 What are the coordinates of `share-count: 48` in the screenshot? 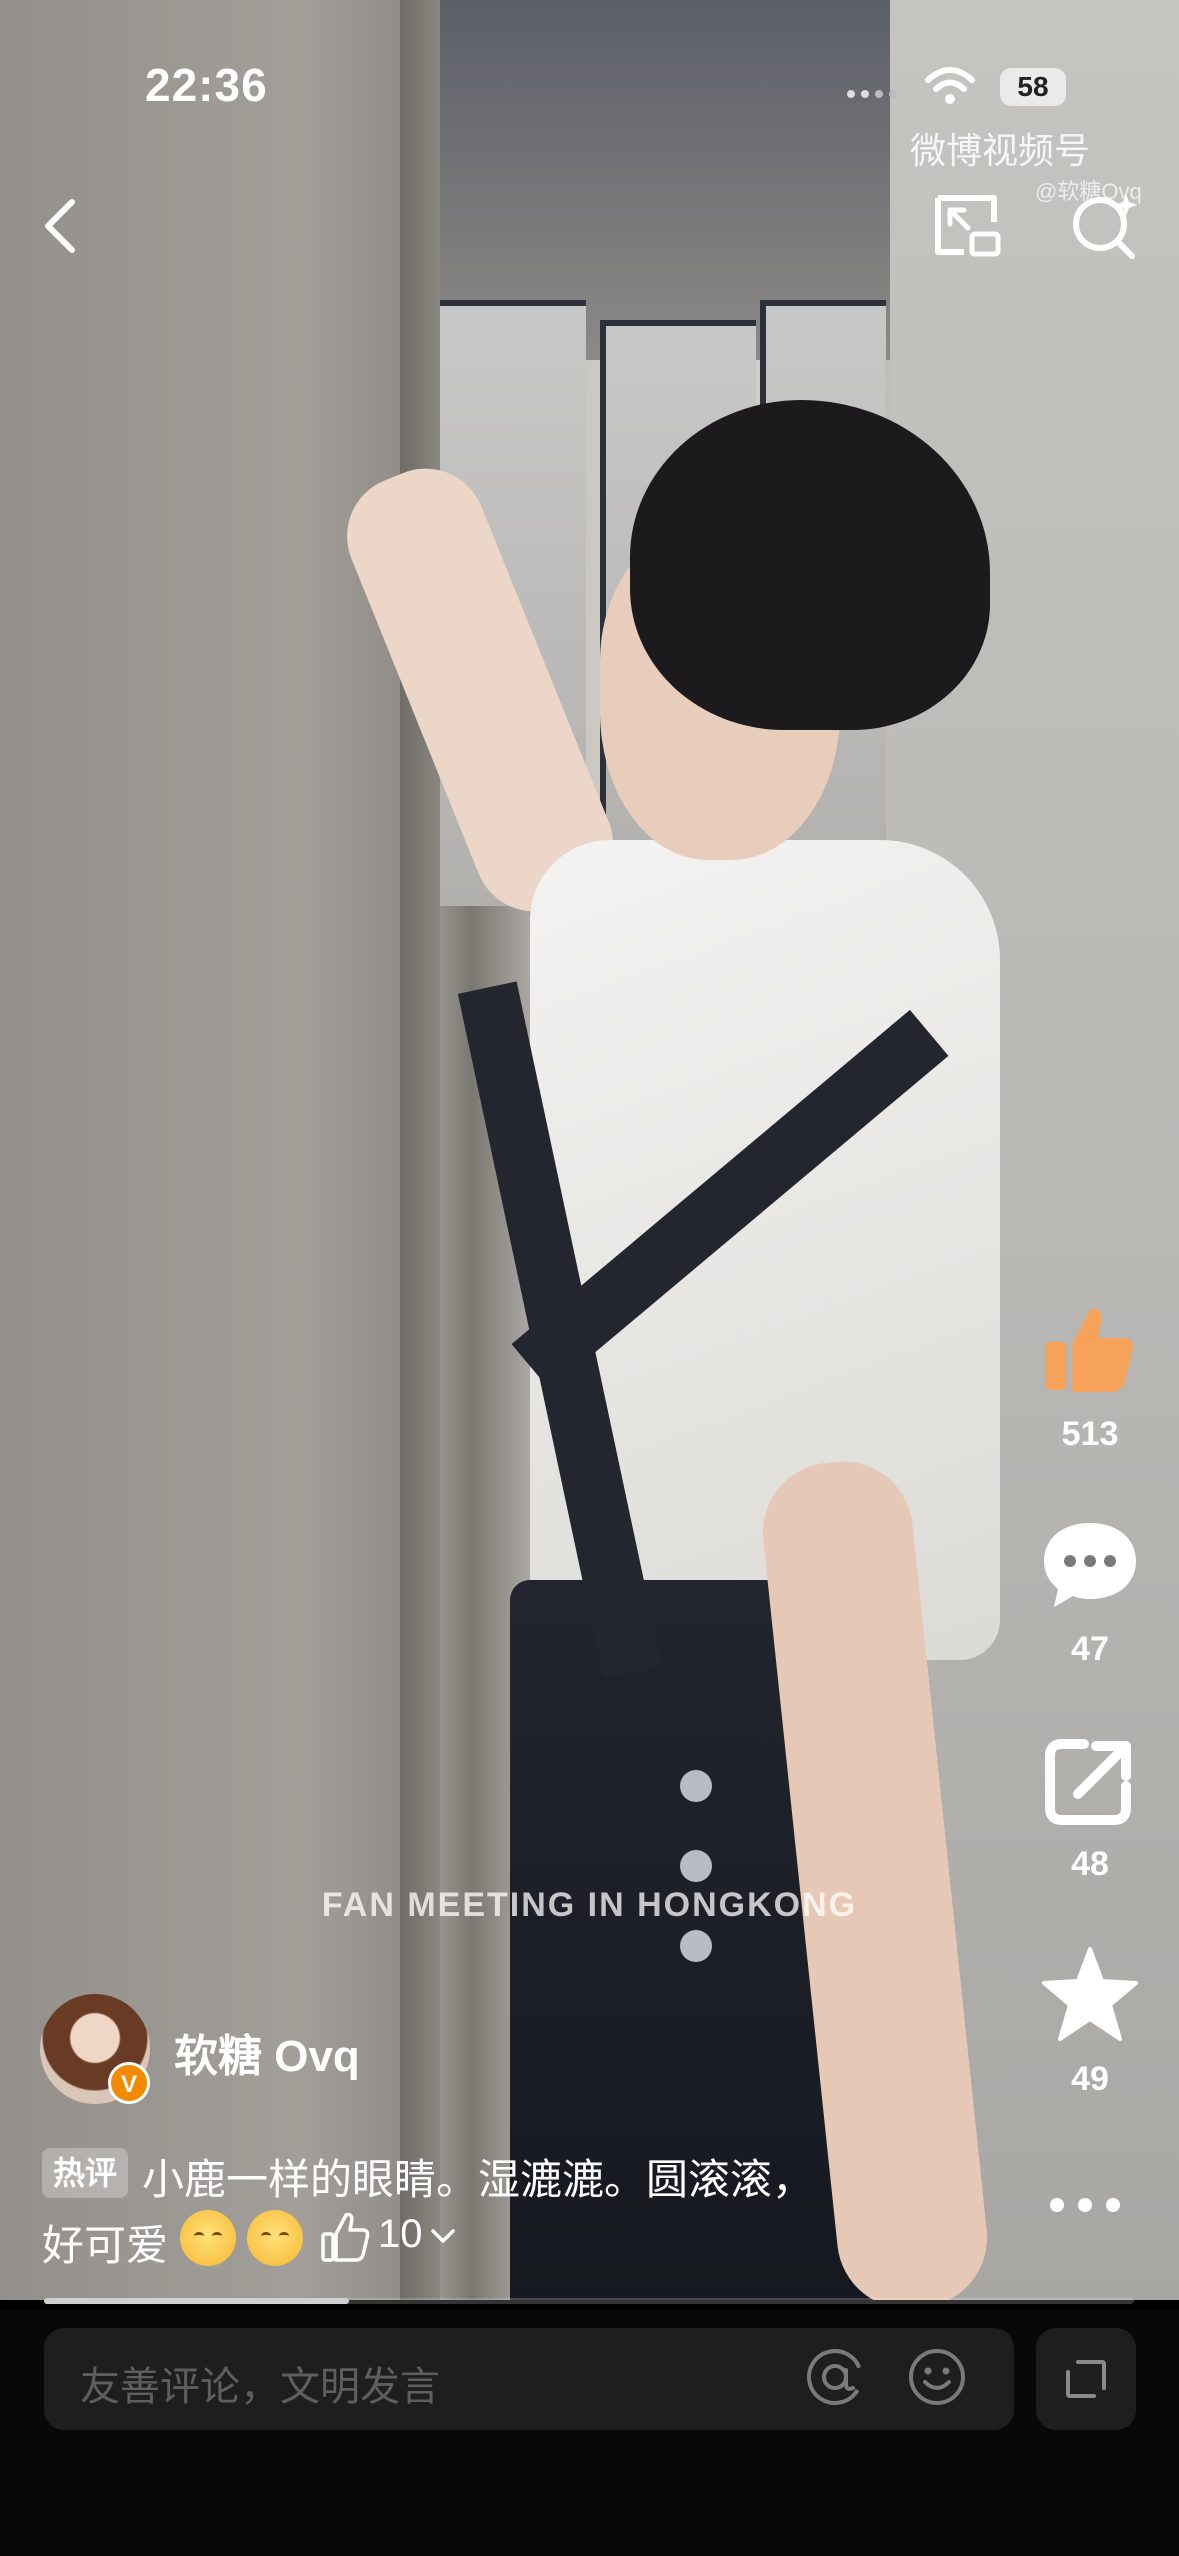 It's located at (1090, 1864).